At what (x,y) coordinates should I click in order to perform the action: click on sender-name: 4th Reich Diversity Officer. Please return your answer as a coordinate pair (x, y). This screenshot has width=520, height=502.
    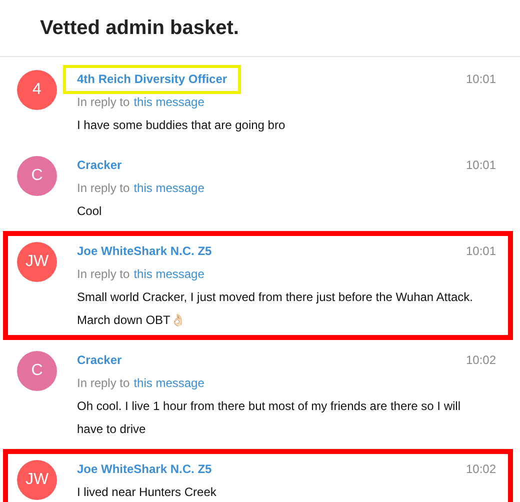
    Looking at the image, I should click on (152, 79).